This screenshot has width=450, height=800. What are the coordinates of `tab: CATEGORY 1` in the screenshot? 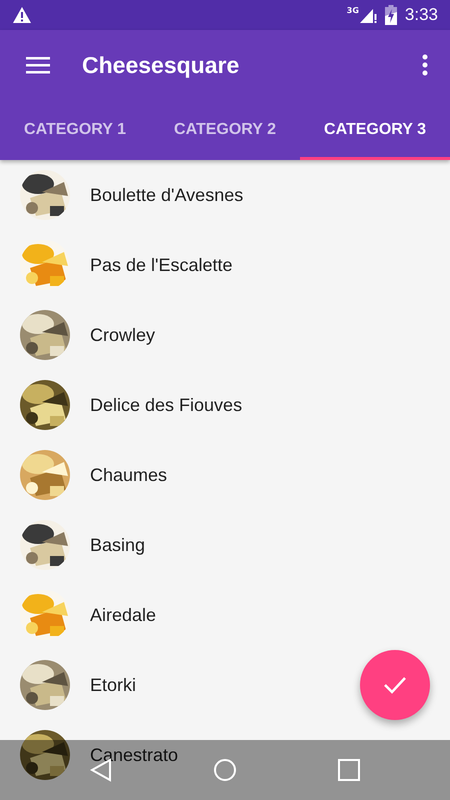 It's located at (75, 130).